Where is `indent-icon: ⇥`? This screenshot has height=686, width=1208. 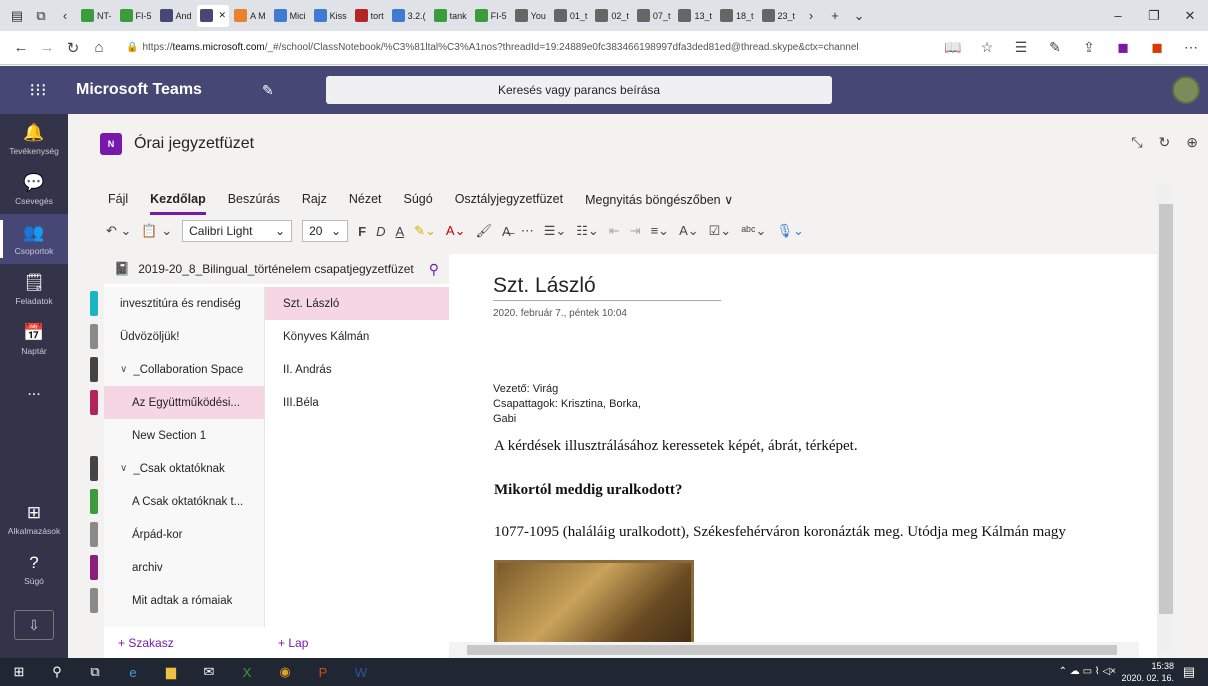 indent-icon: ⇥ is located at coordinates (635, 231).